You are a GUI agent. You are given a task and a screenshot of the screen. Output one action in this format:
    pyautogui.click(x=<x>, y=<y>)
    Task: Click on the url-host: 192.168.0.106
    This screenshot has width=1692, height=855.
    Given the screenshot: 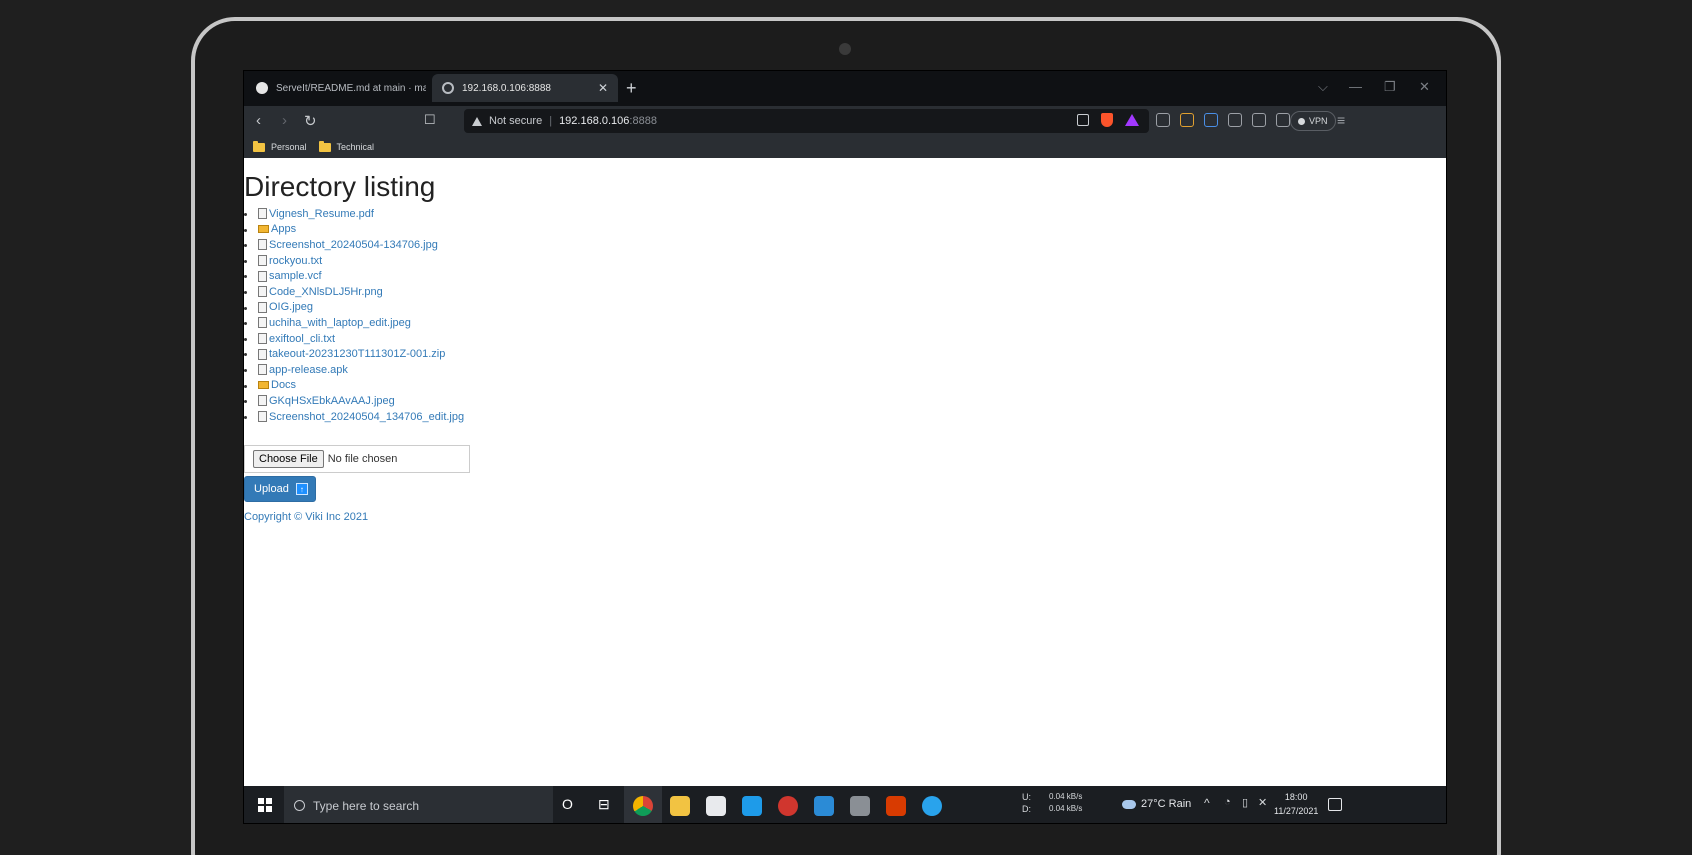 What is the action you would take?
    pyautogui.click(x=594, y=121)
    